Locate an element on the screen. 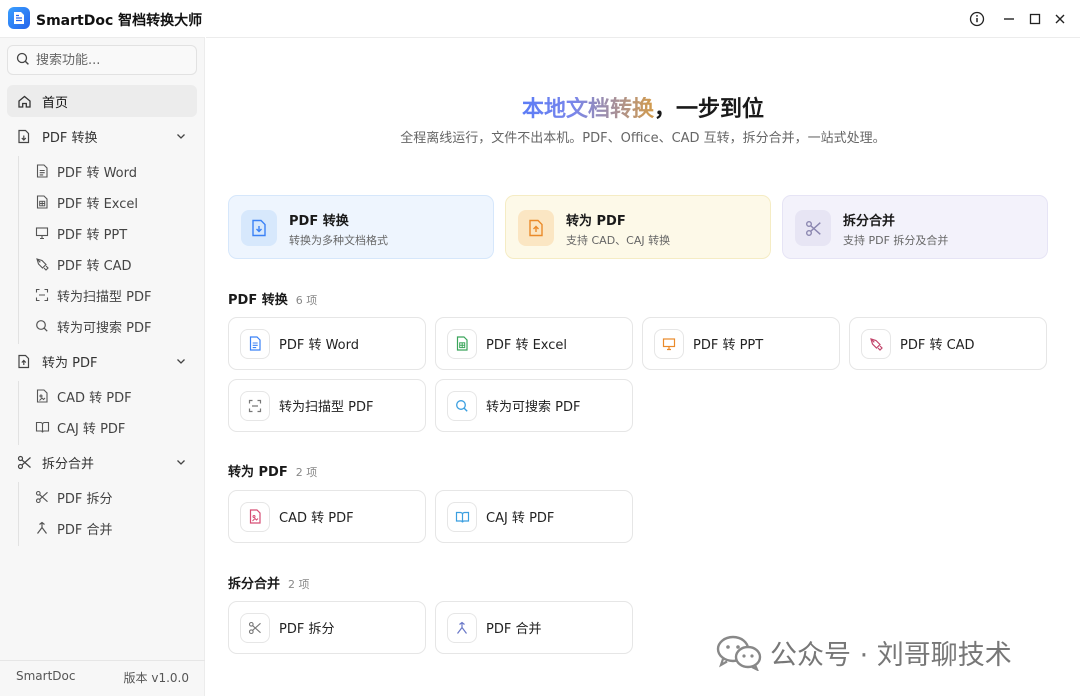  category-card-to-pdf: 转为 PDF 支持 CAD、CAJ 转换 is located at coordinates (638, 227).